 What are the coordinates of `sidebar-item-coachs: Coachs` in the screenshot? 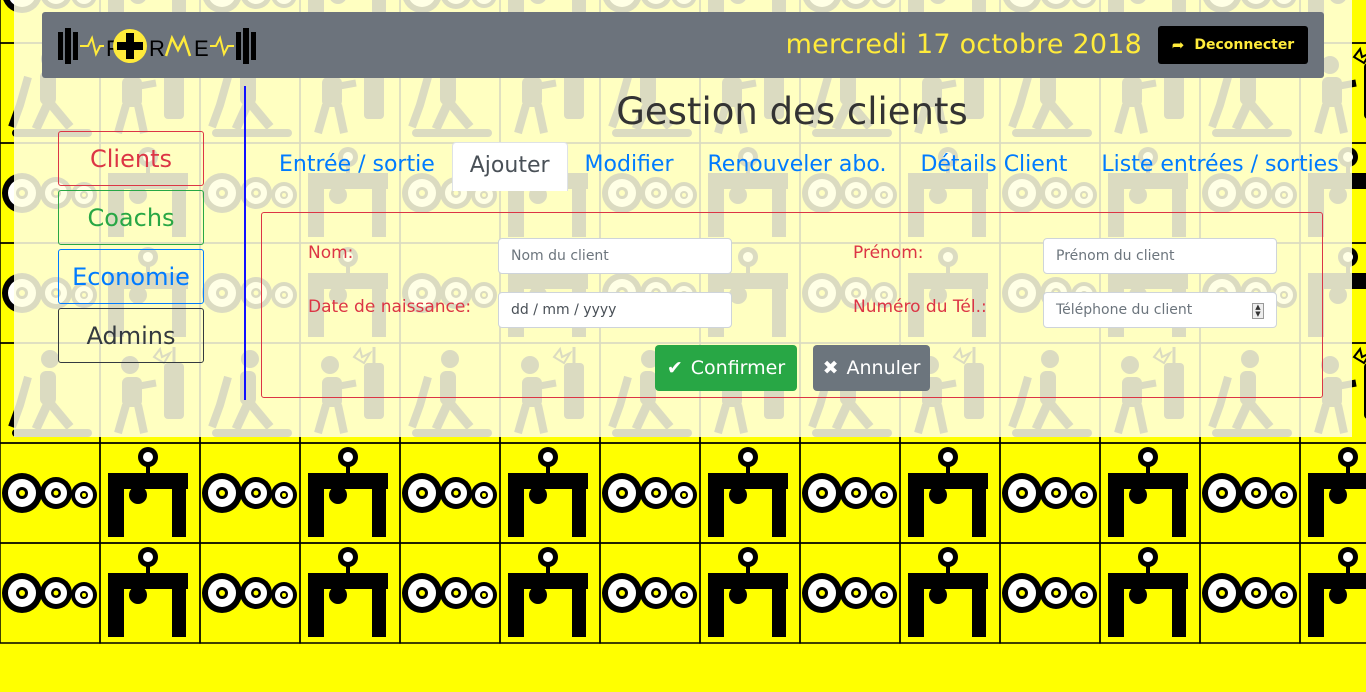 It's located at (131, 217).